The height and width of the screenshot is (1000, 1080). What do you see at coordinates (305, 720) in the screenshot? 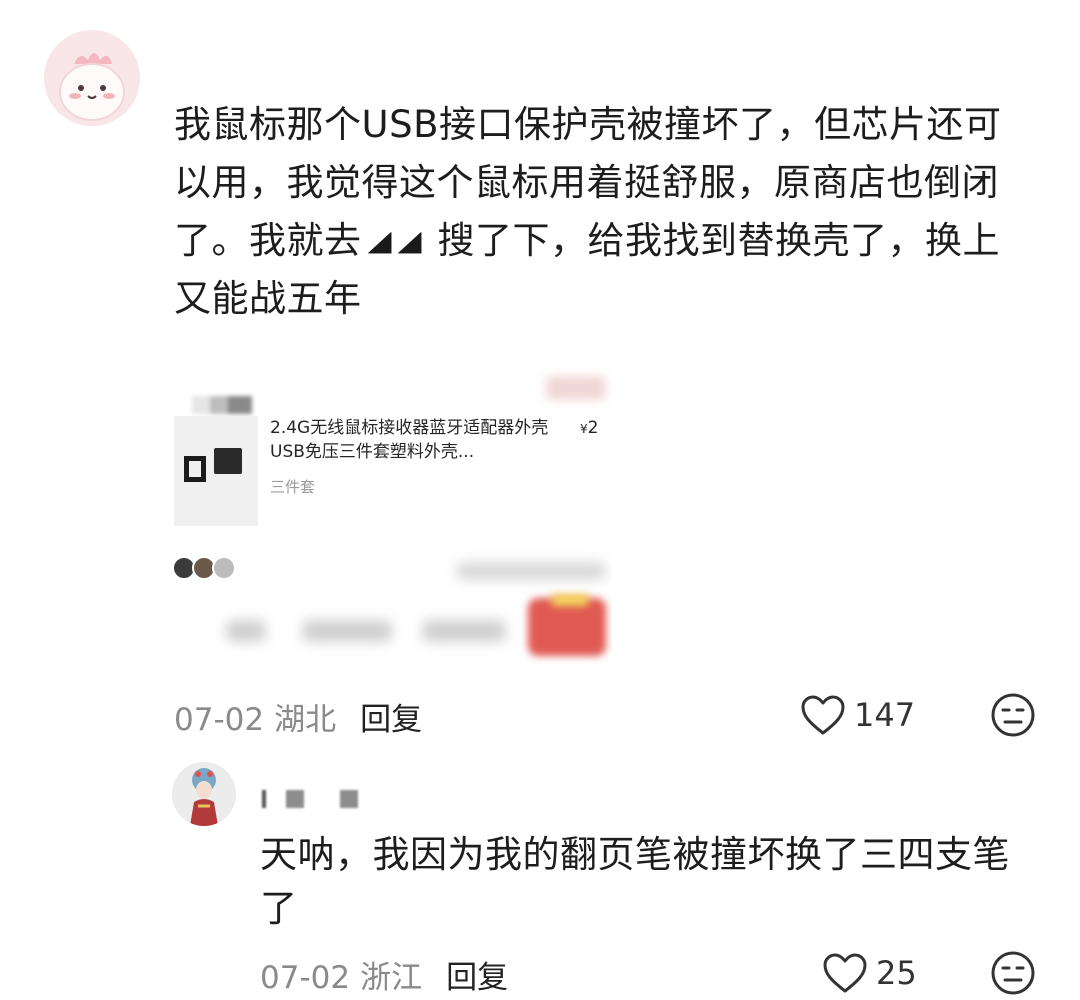
I see `comment-region: 湖北` at bounding box center [305, 720].